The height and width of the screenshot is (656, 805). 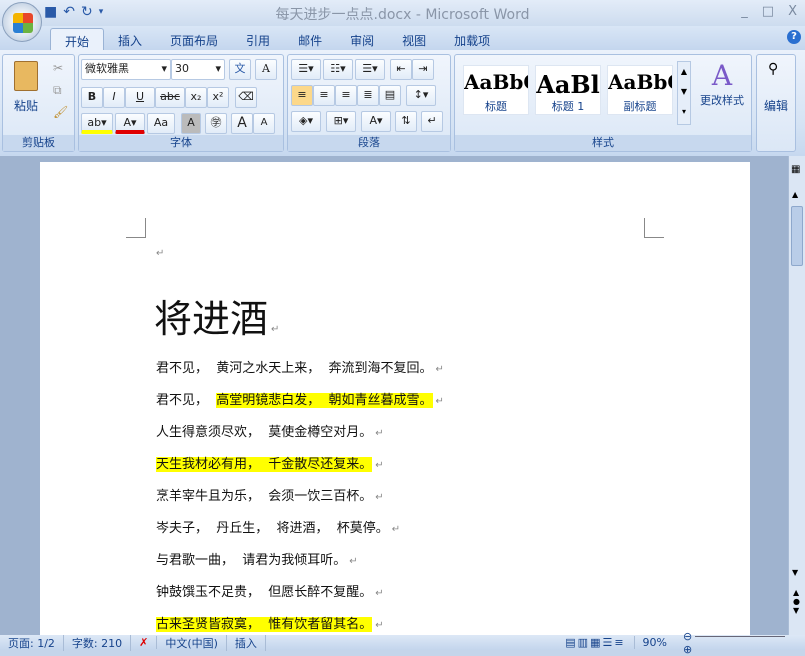 What do you see at coordinates (794, 37) in the screenshot?
I see `help-icon: ?` at bounding box center [794, 37].